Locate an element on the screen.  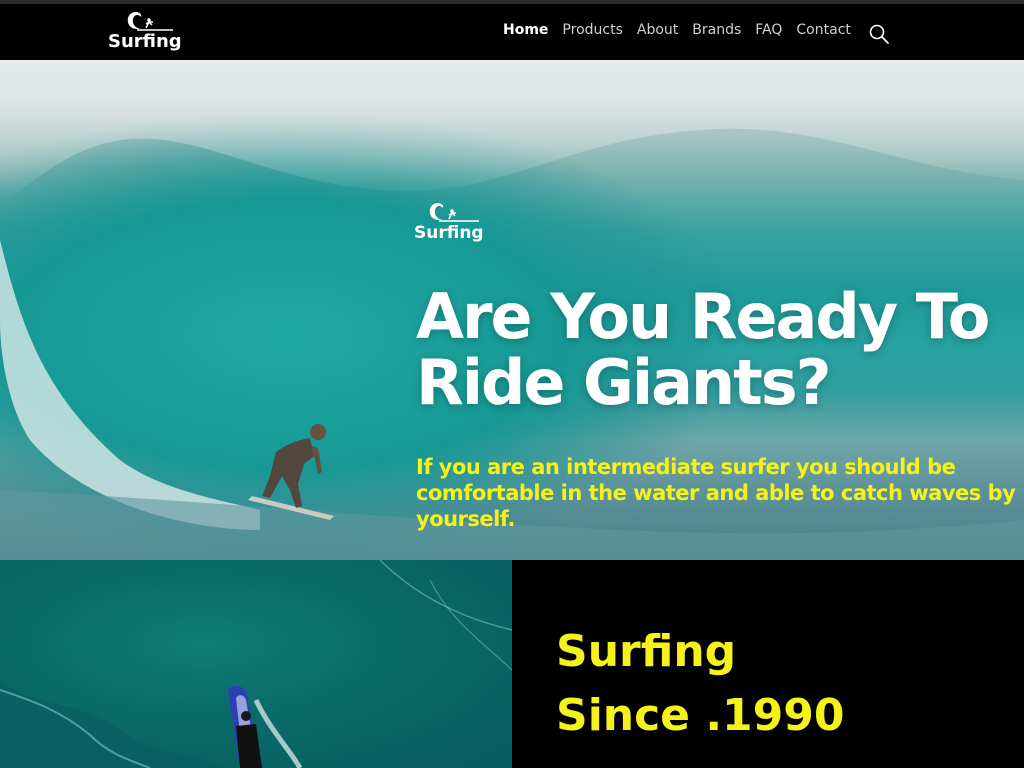
nav-item-faq: FAQ is located at coordinates (768, 30).